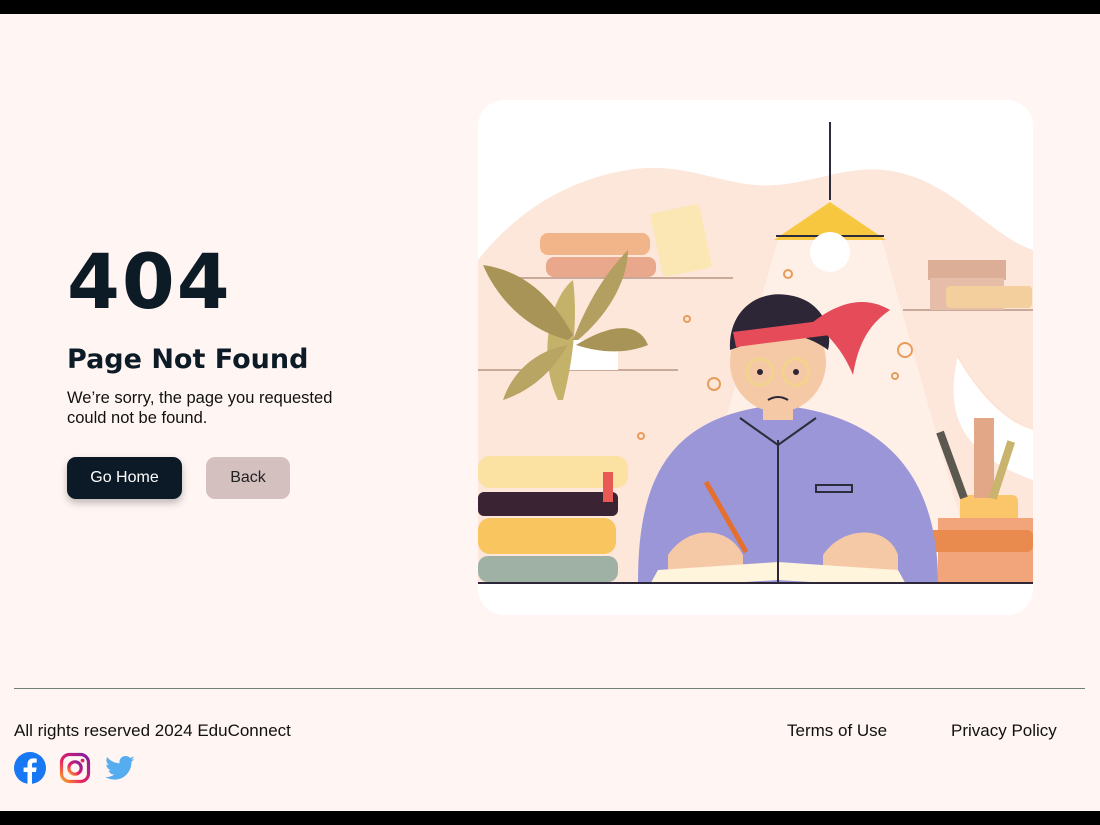 The height and width of the screenshot is (825, 1100). What do you see at coordinates (549, 688) in the screenshot?
I see `footer-divider` at bounding box center [549, 688].